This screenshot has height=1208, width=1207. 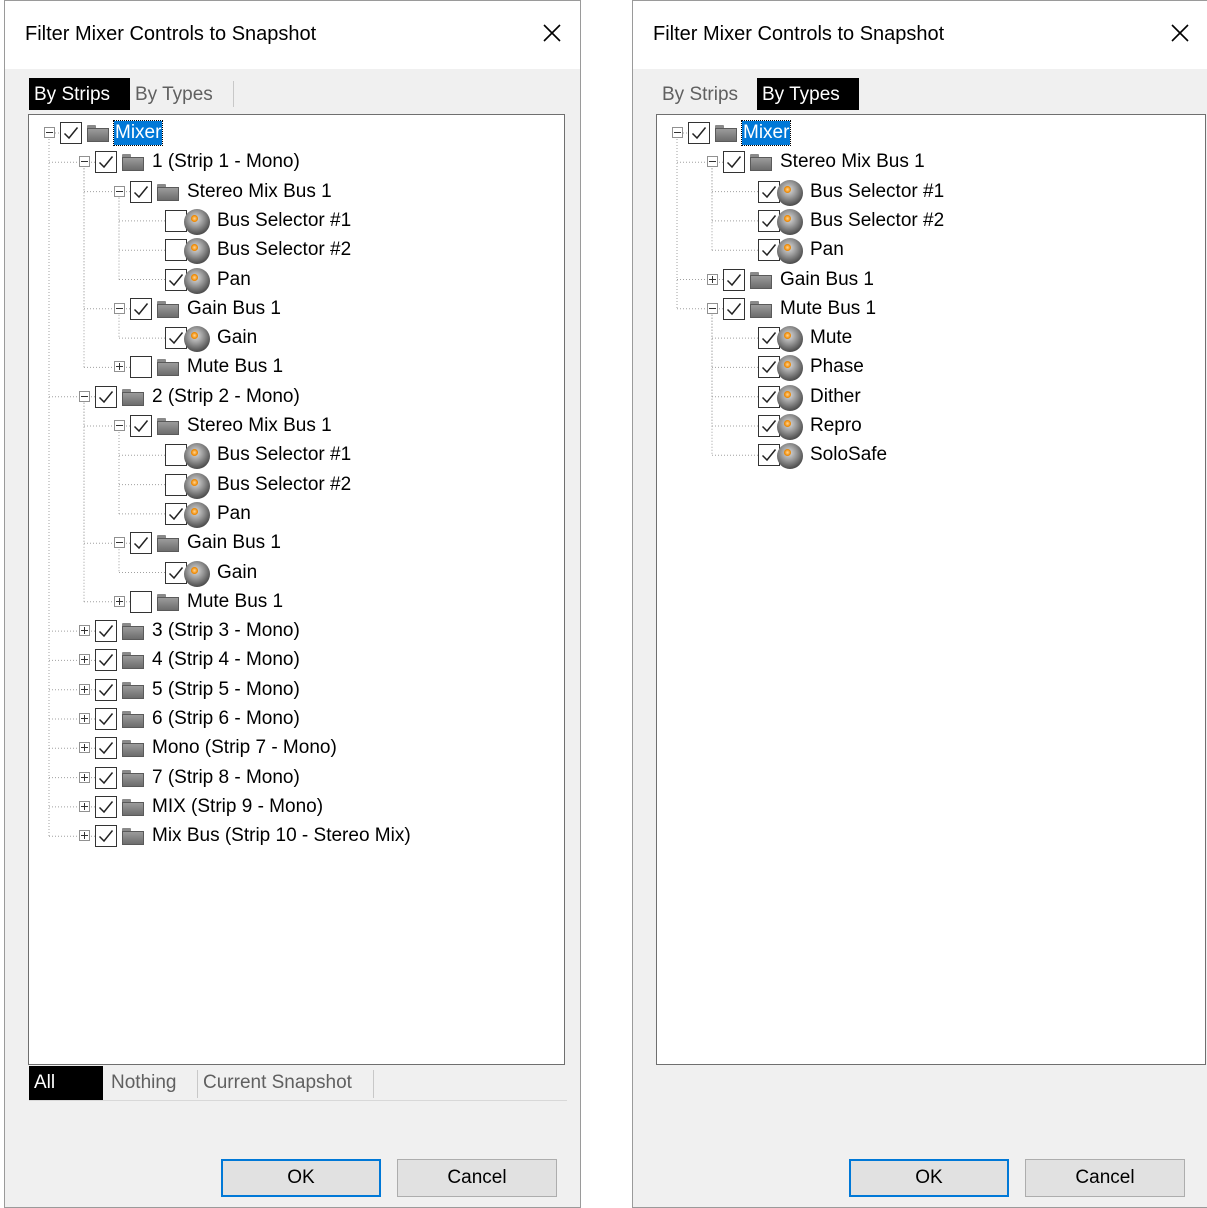 What do you see at coordinates (296, 631) in the screenshot?
I see `tree-node-3-strip-3-mono: 3 (Strip 3 - Mono)` at bounding box center [296, 631].